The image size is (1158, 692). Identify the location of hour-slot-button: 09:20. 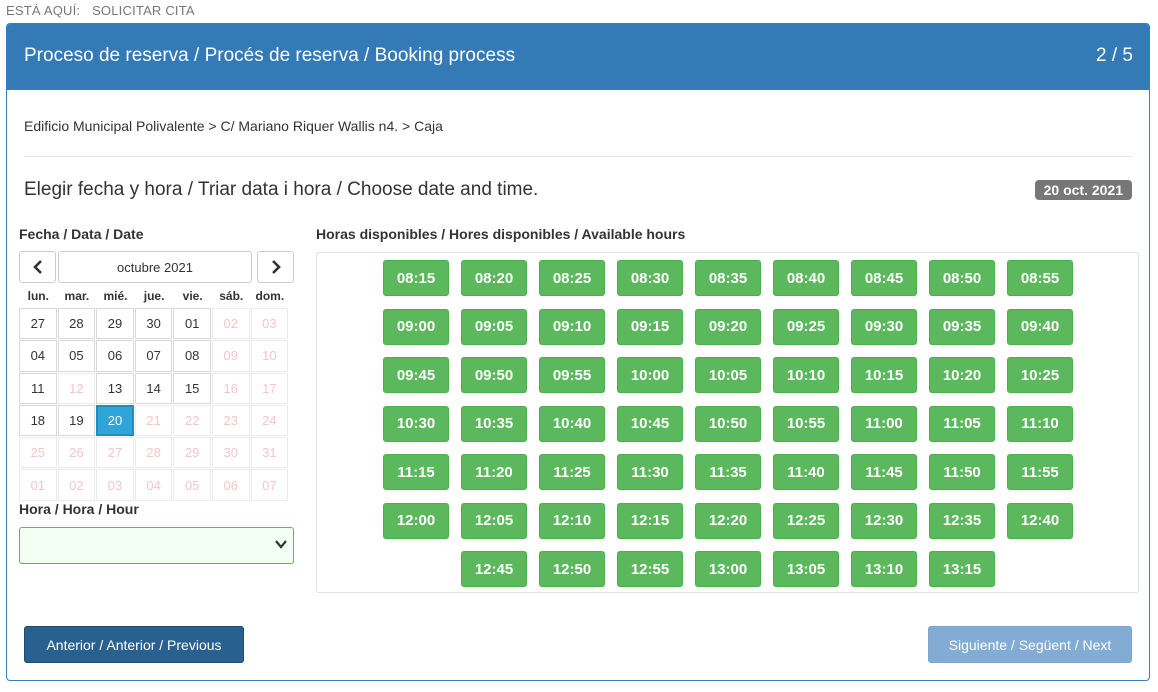
(728, 326).